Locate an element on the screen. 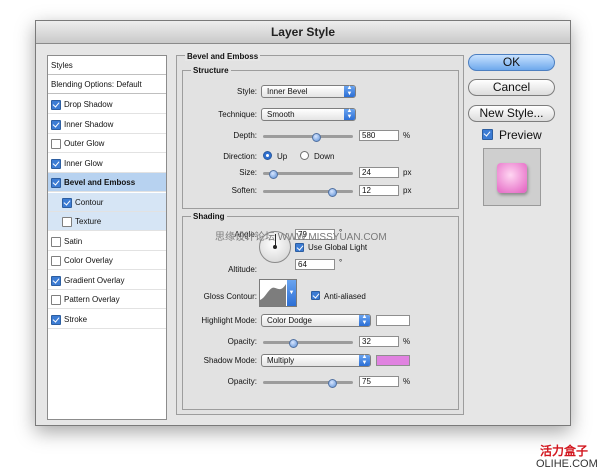 The height and width of the screenshot is (474, 600). highlight-color-swatch is located at coordinates (393, 320).